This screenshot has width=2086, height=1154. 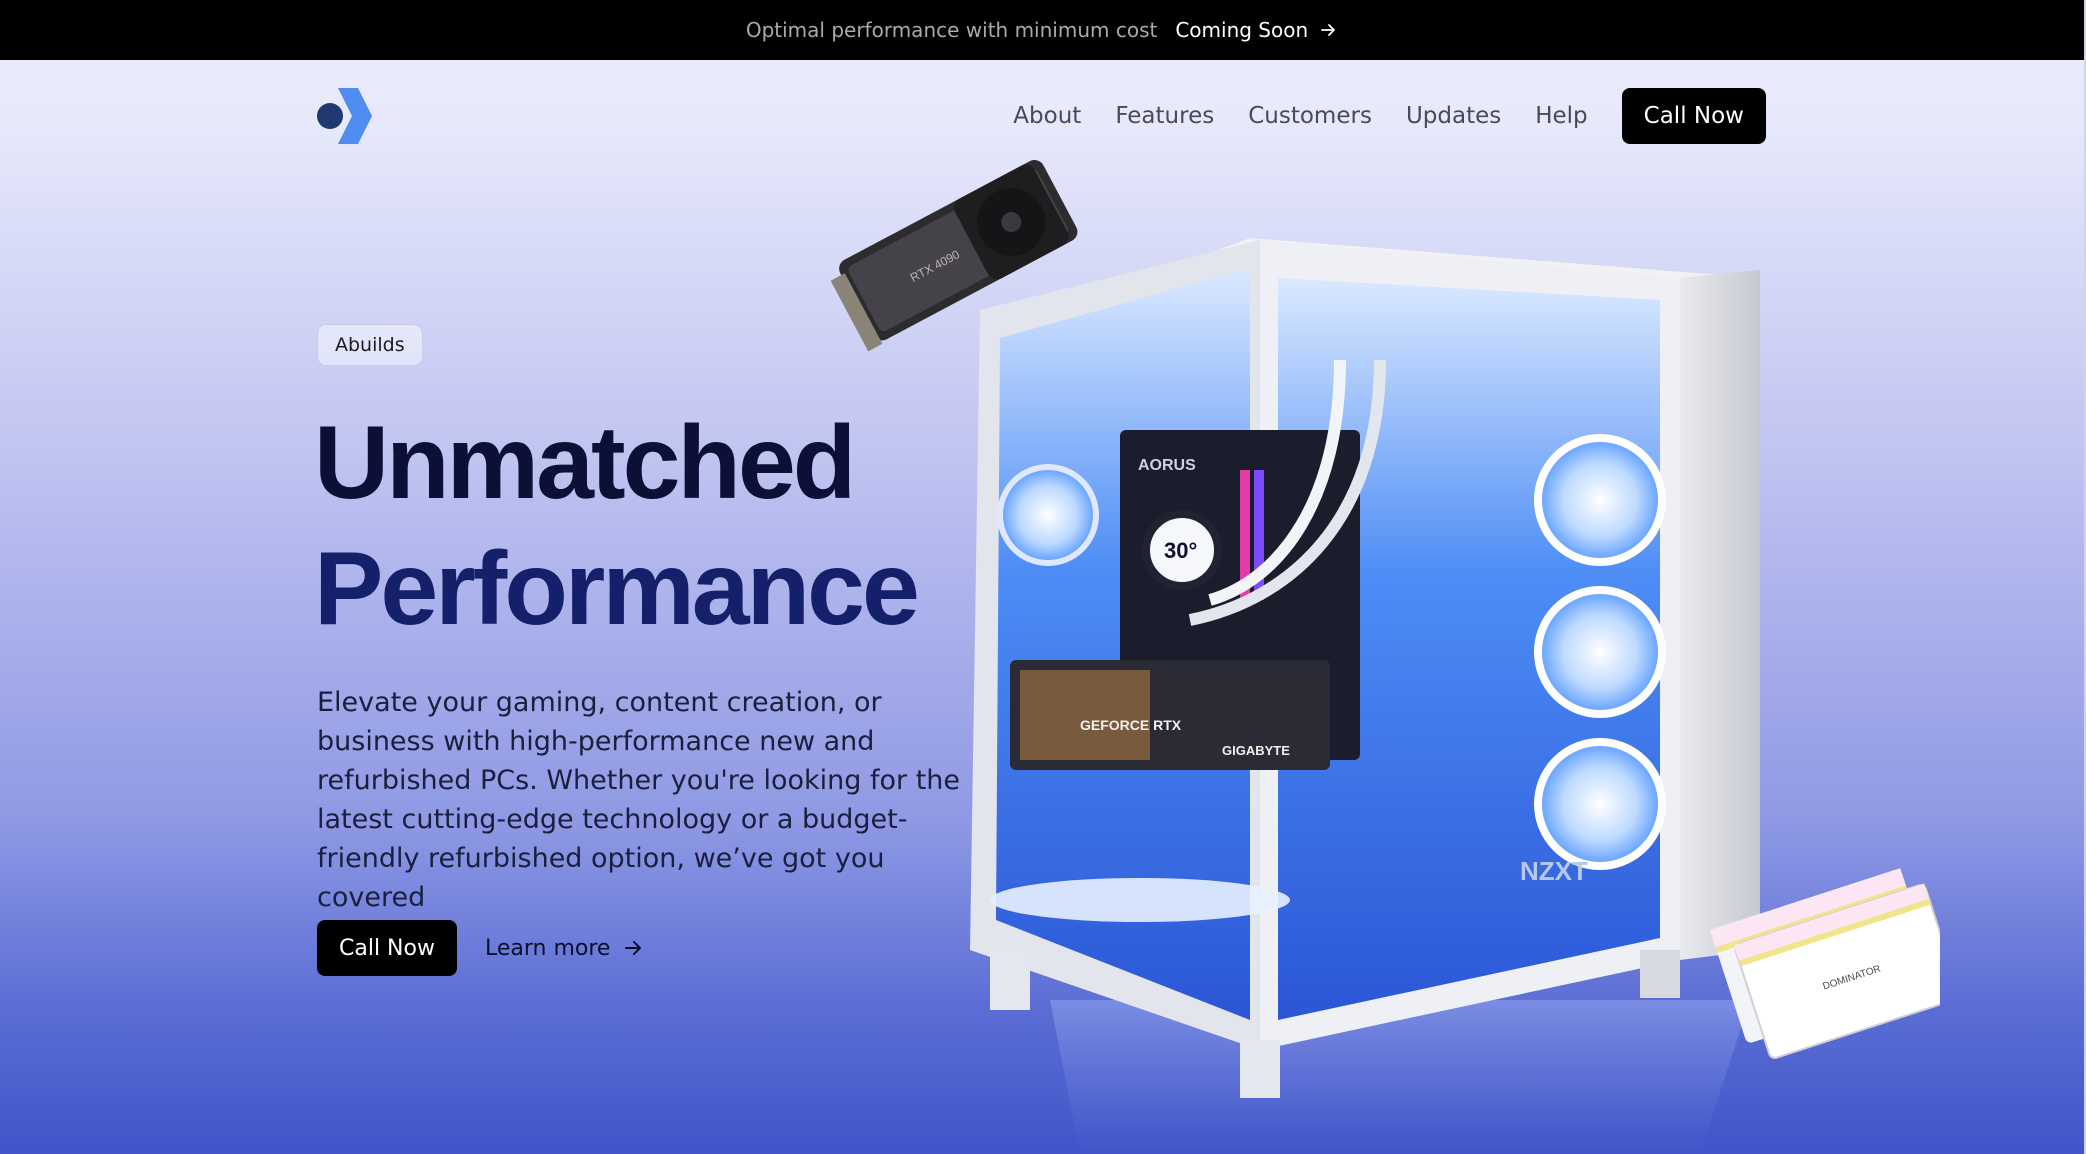 What do you see at coordinates (1140, 900) in the screenshot?
I see `bottom-fan-glow` at bounding box center [1140, 900].